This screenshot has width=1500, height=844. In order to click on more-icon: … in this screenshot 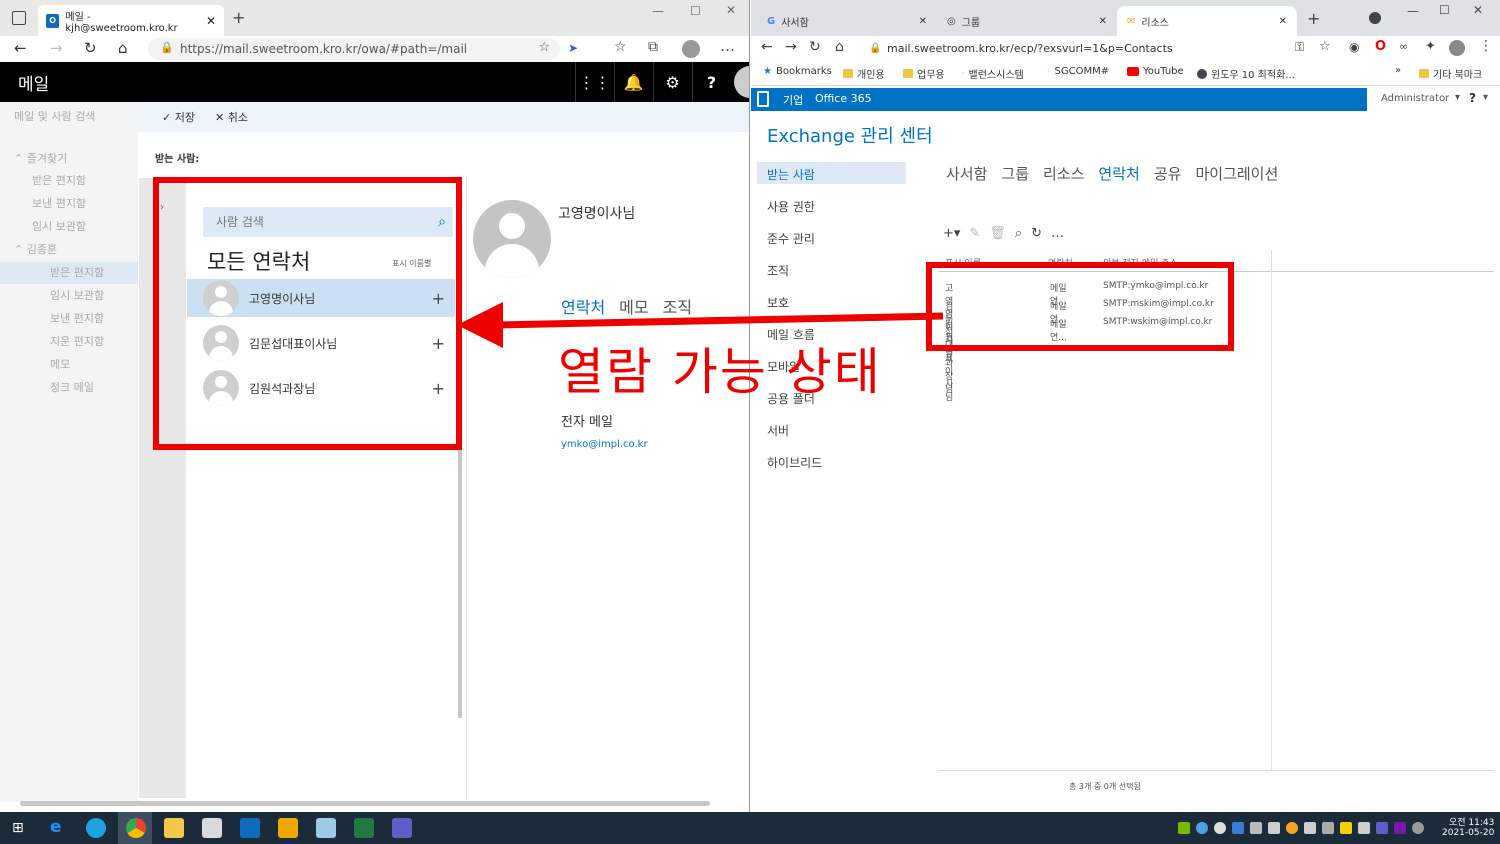, I will do `click(1057, 233)`.